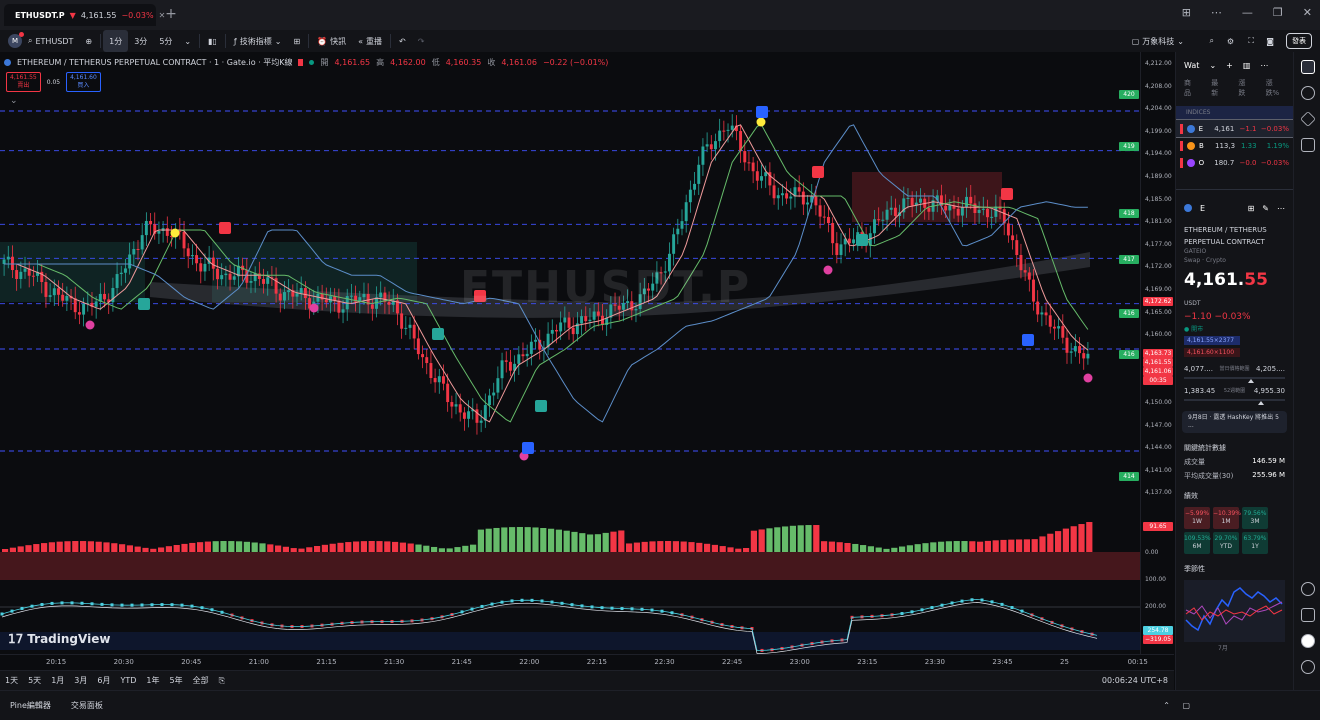 Image resolution: width=1320 pixels, height=720 pixels. What do you see at coordinates (1308, 93) in the screenshot?
I see `alarm-clock-icon` at bounding box center [1308, 93].